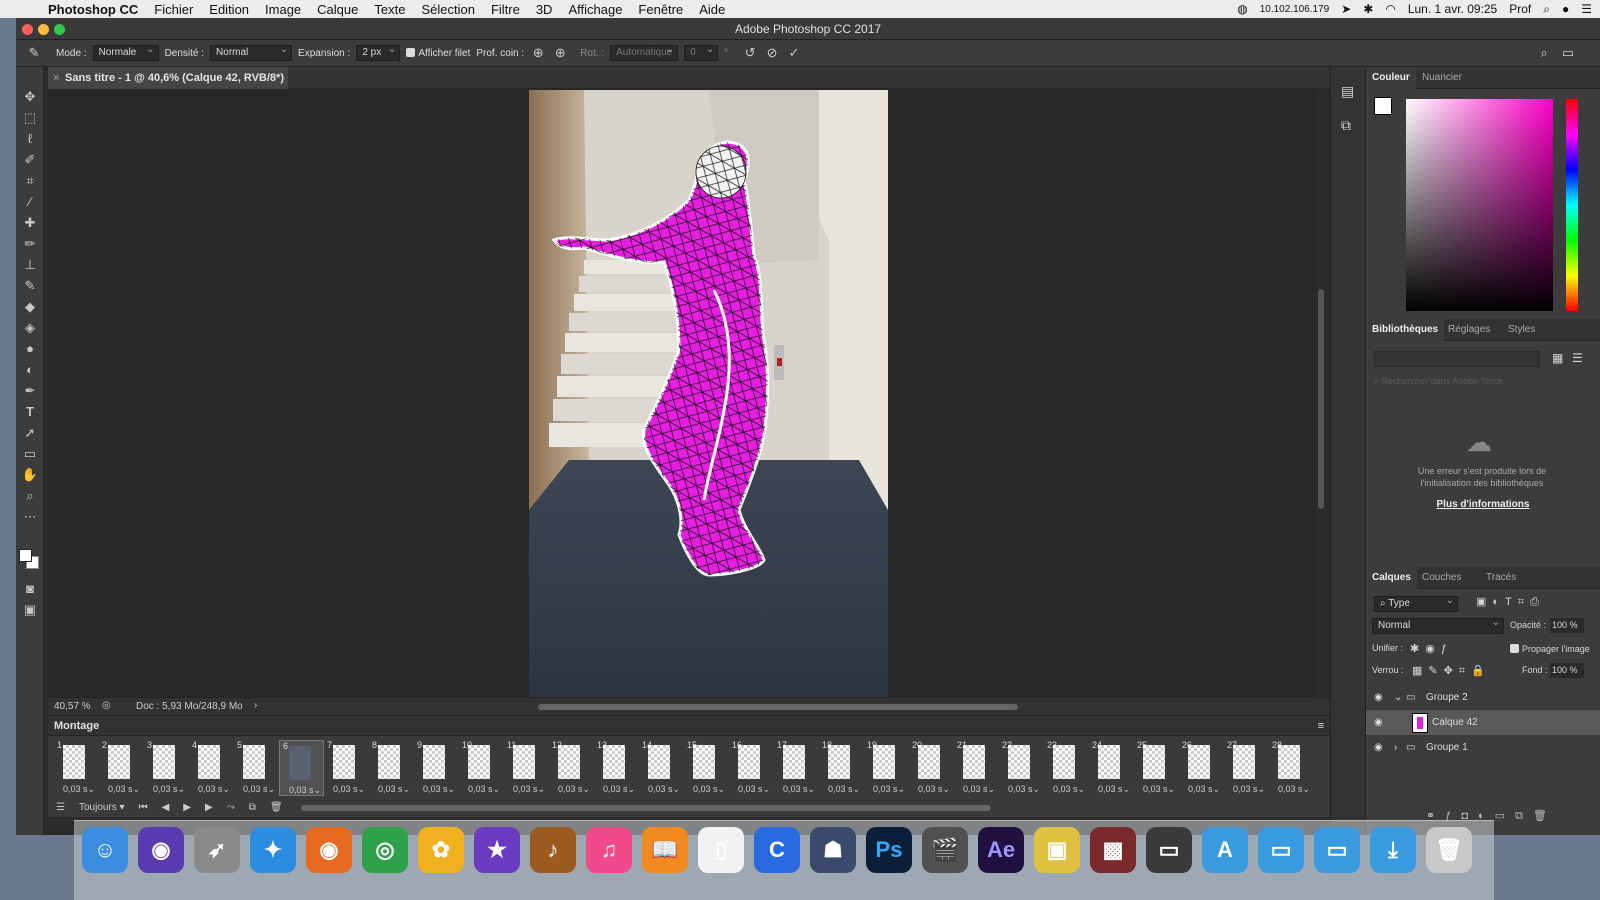 Image resolution: width=1600 pixels, height=900 pixels. I want to click on eraser-tool-icon: ◆, so click(30, 307).